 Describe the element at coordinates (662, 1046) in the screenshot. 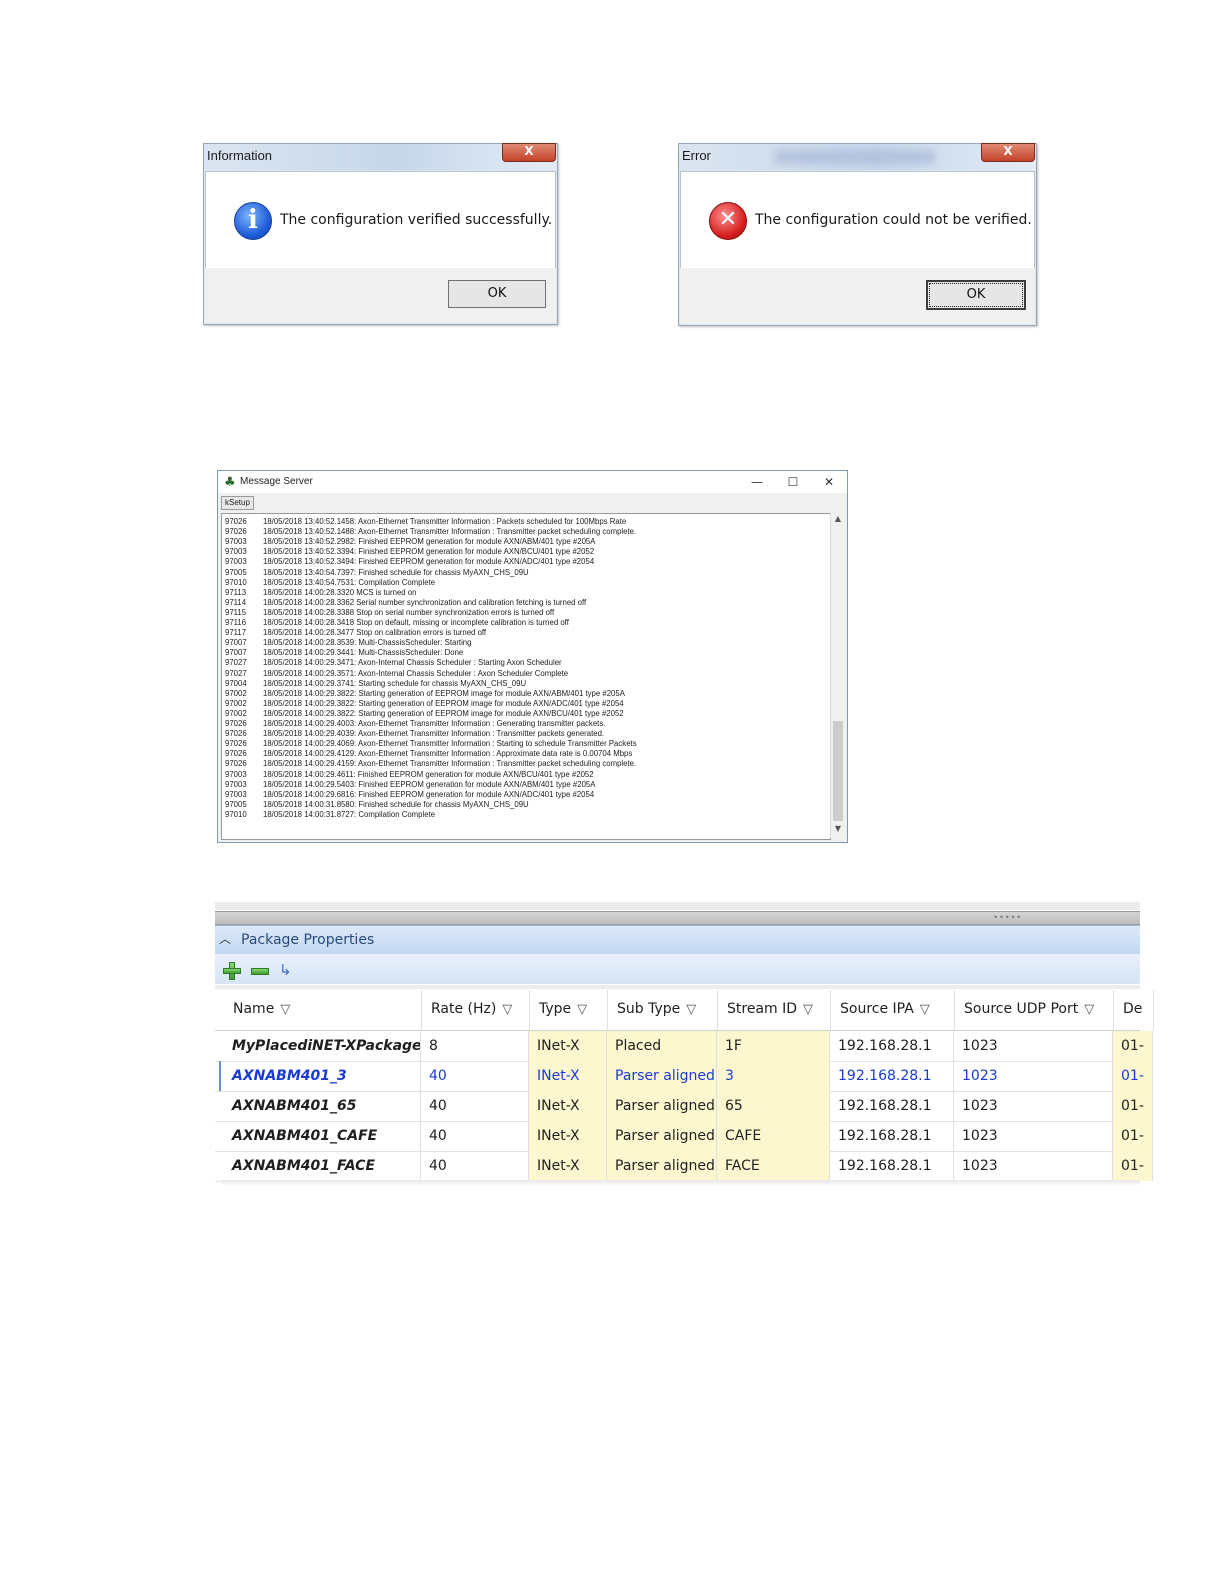

I see `cell-sub-type: Placed` at that location.